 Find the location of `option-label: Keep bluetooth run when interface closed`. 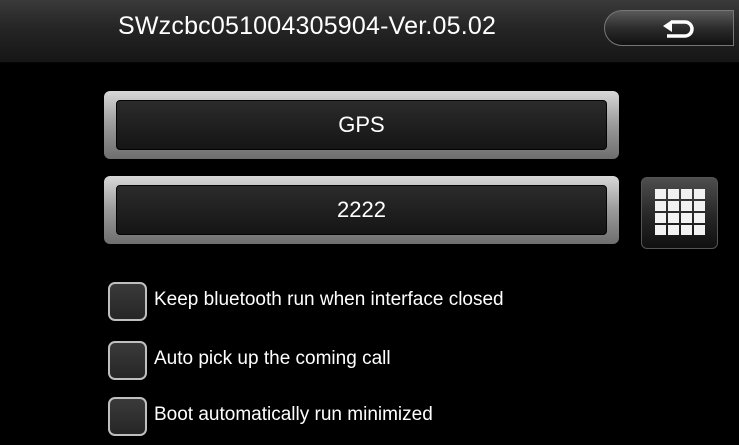

option-label: Keep bluetooth run when interface closed is located at coordinates (329, 299).